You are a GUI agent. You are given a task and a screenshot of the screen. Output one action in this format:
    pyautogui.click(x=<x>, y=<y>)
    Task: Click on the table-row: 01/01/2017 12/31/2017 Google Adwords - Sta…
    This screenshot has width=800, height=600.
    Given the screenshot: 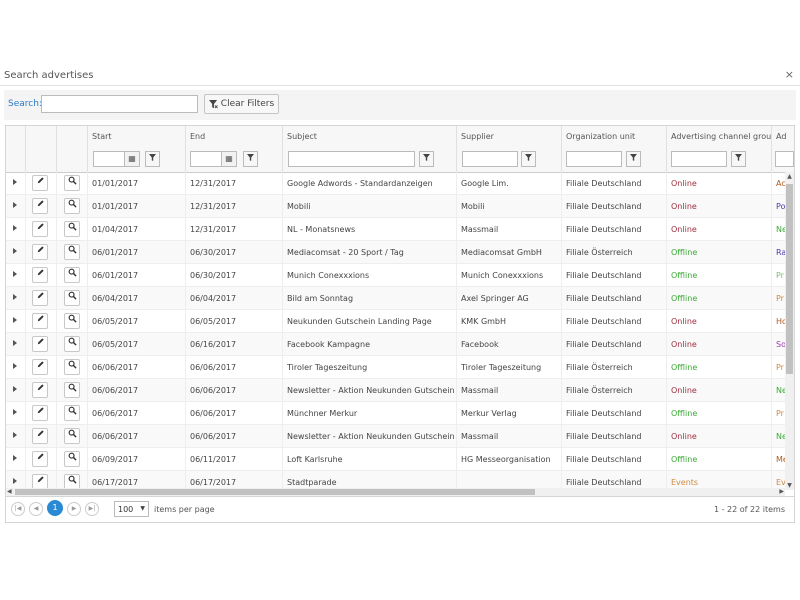 What is the action you would take?
    pyautogui.click(x=395, y=183)
    